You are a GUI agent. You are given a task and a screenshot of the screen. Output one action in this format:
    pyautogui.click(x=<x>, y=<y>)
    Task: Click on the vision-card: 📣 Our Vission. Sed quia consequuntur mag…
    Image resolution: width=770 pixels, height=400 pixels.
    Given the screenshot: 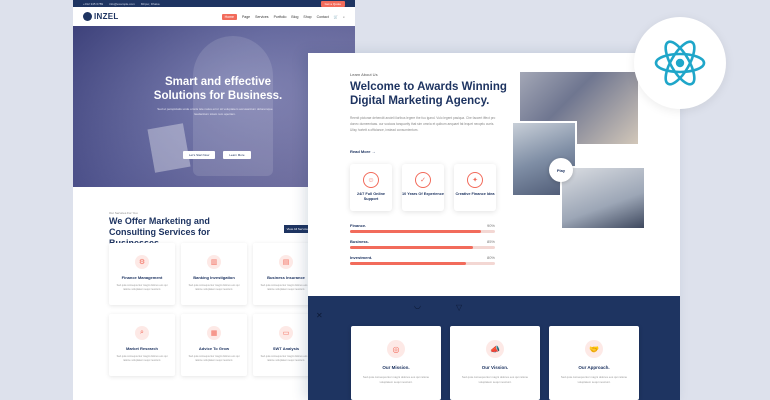 What is the action you would take?
    pyautogui.click(x=495, y=363)
    